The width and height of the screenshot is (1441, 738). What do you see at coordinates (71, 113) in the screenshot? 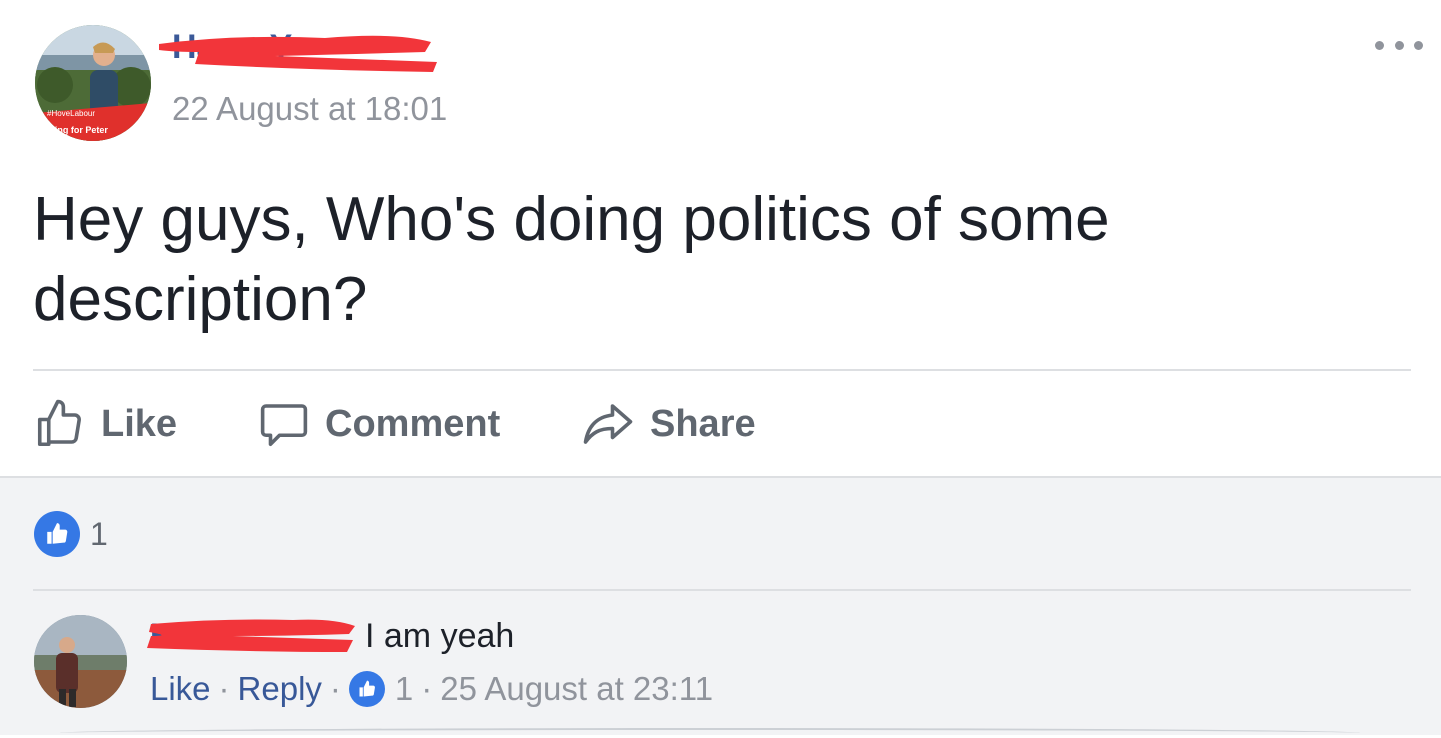
I see `avatar-hashtag: #HoveLabour` at bounding box center [71, 113].